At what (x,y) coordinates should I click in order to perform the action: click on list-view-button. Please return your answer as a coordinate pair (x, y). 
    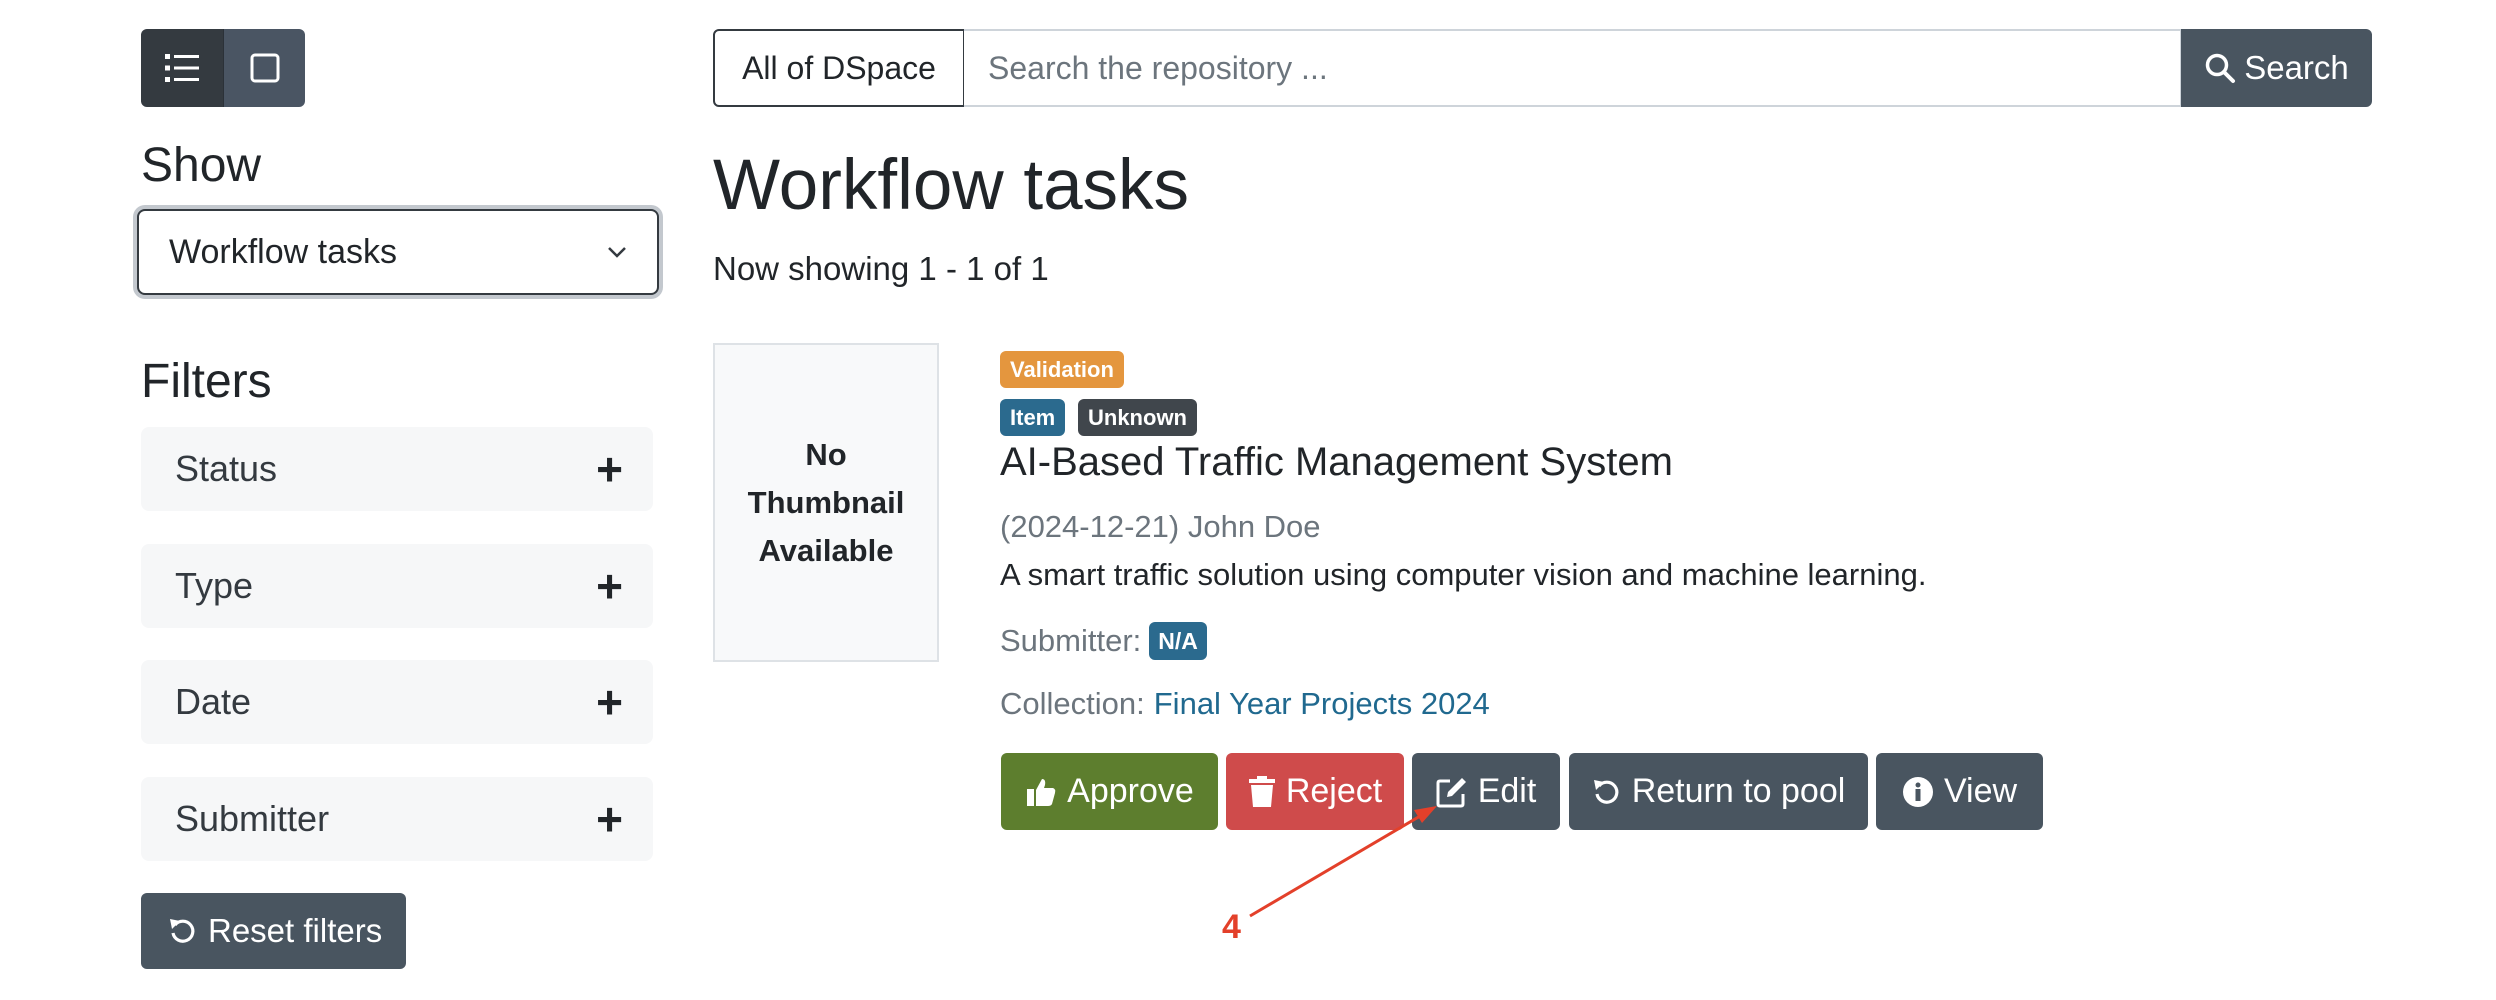
    Looking at the image, I should click on (182, 68).